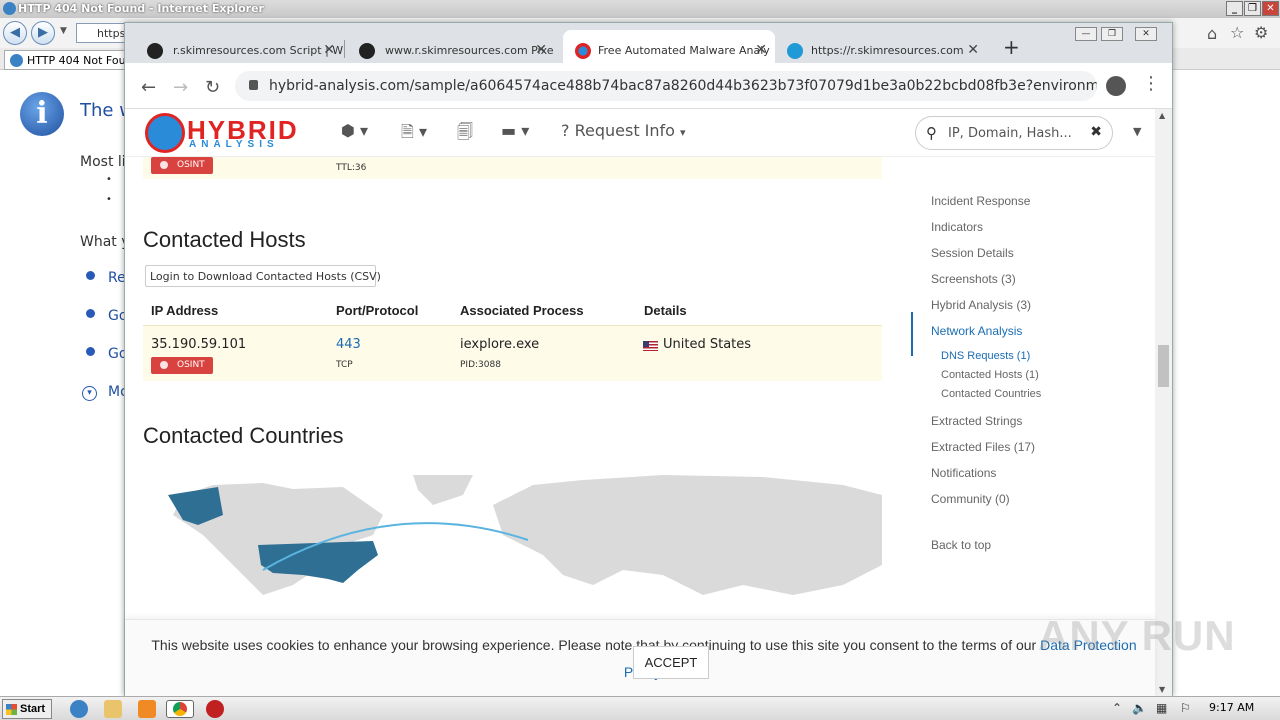 This screenshot has width=1280, height=720. I want to click on chrome-tab-1: r.skimresources.com Script | W ✕, so click(234, 46).